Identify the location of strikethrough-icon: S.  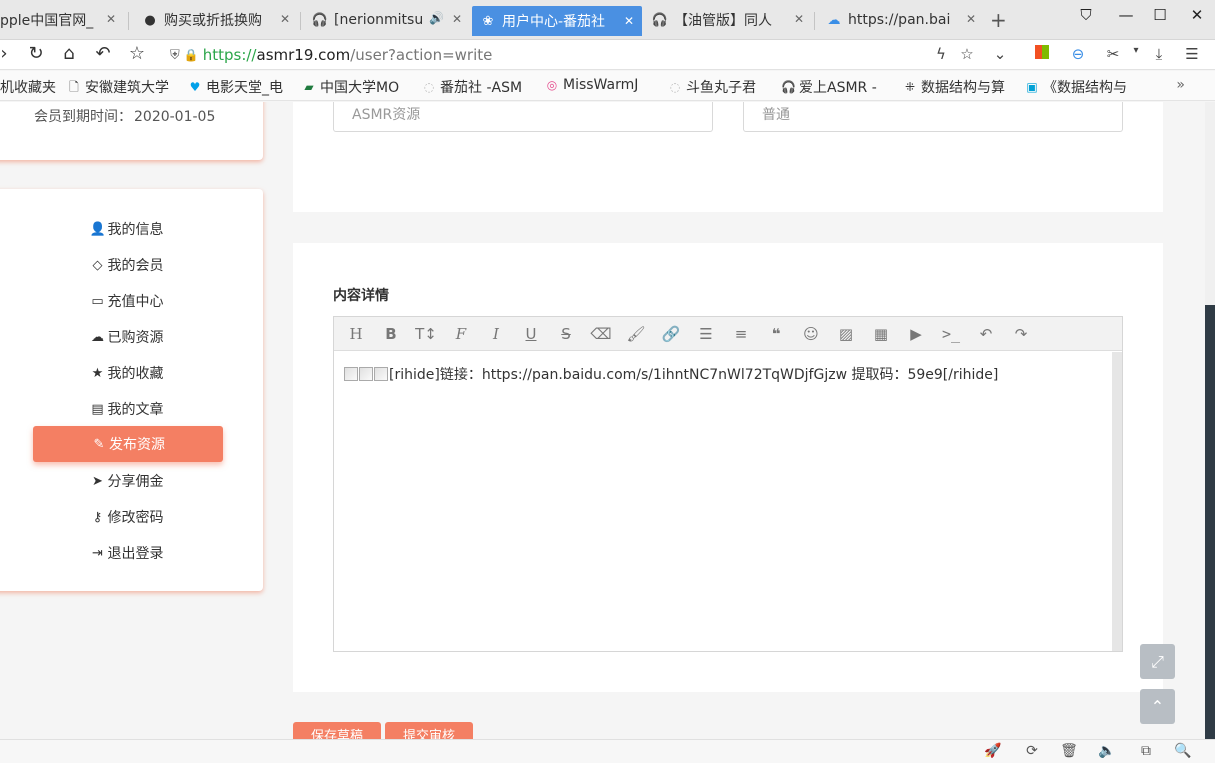
(566, 334).